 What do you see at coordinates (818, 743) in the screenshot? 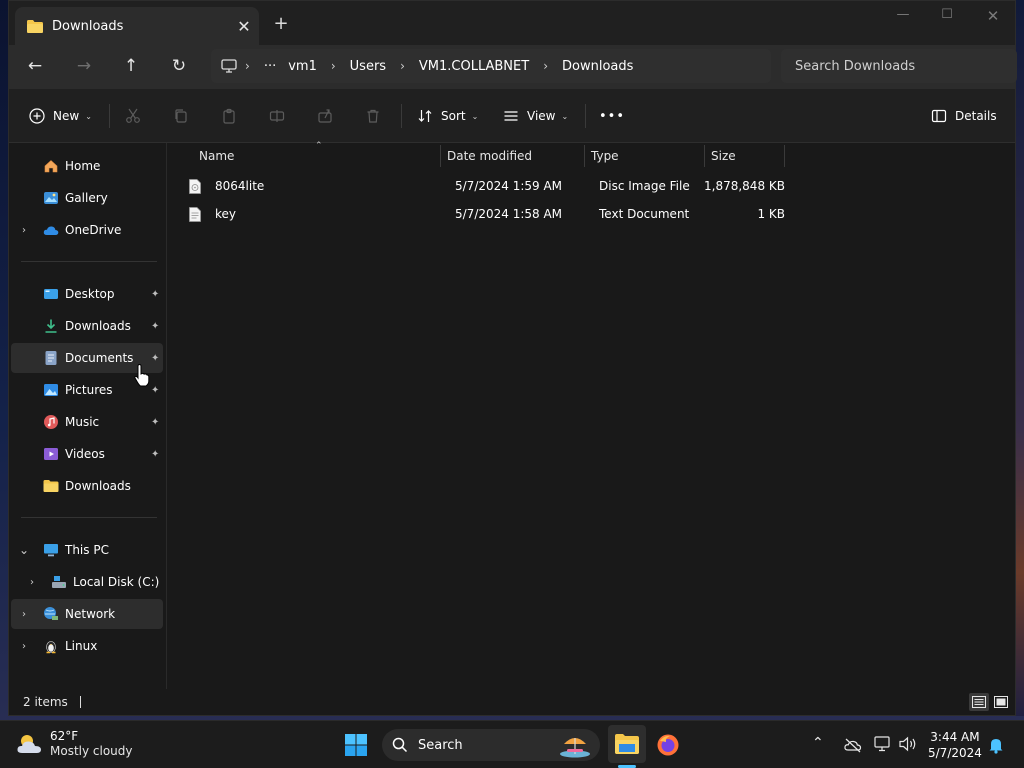
I see `tray-overflow-button: ⌃` at bounding box center [818, 743].